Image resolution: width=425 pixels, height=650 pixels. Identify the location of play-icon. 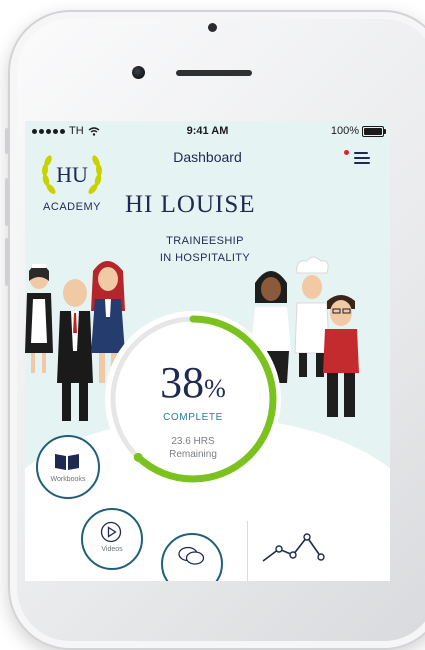
(111, 532).